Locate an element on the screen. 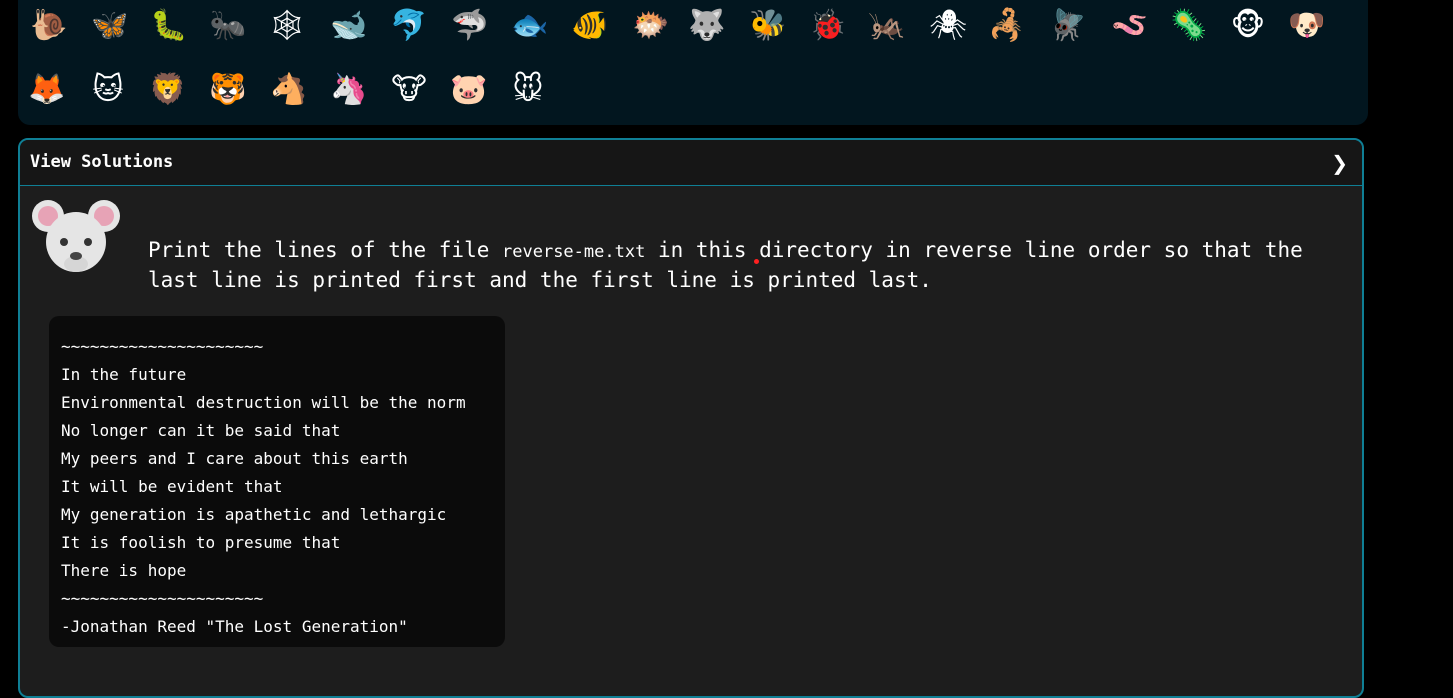 This screenshot has height=698, width=1453. mouse-face-icon is located at coordinates (78, 238).